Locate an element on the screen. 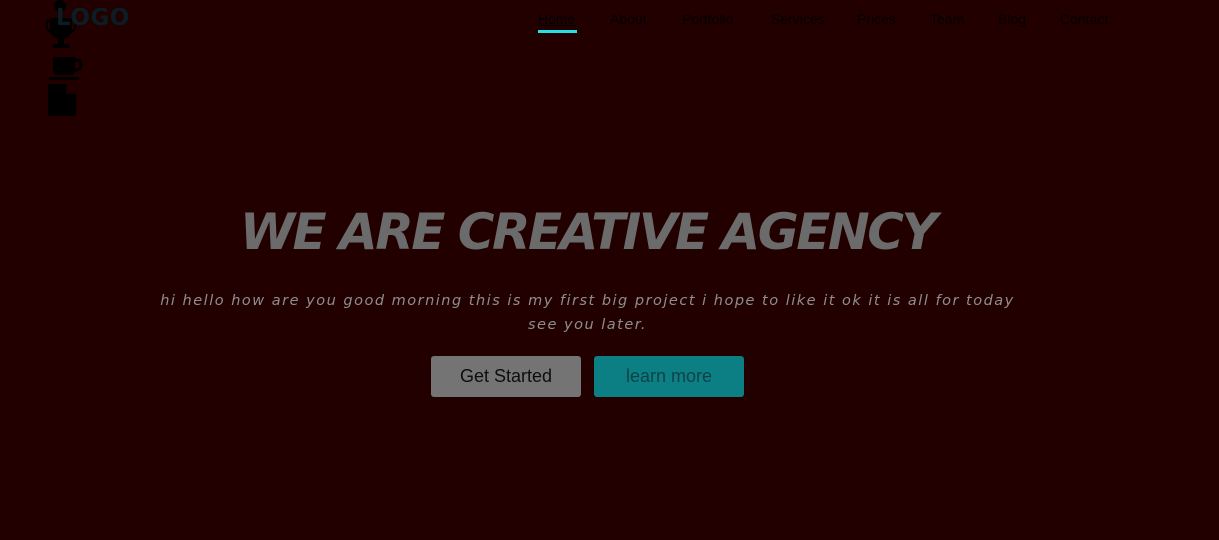 Image resolution: width=1219 pixels, height=540 pixels. nav-item-blog: Blog is located at coordinates (1012, 19).